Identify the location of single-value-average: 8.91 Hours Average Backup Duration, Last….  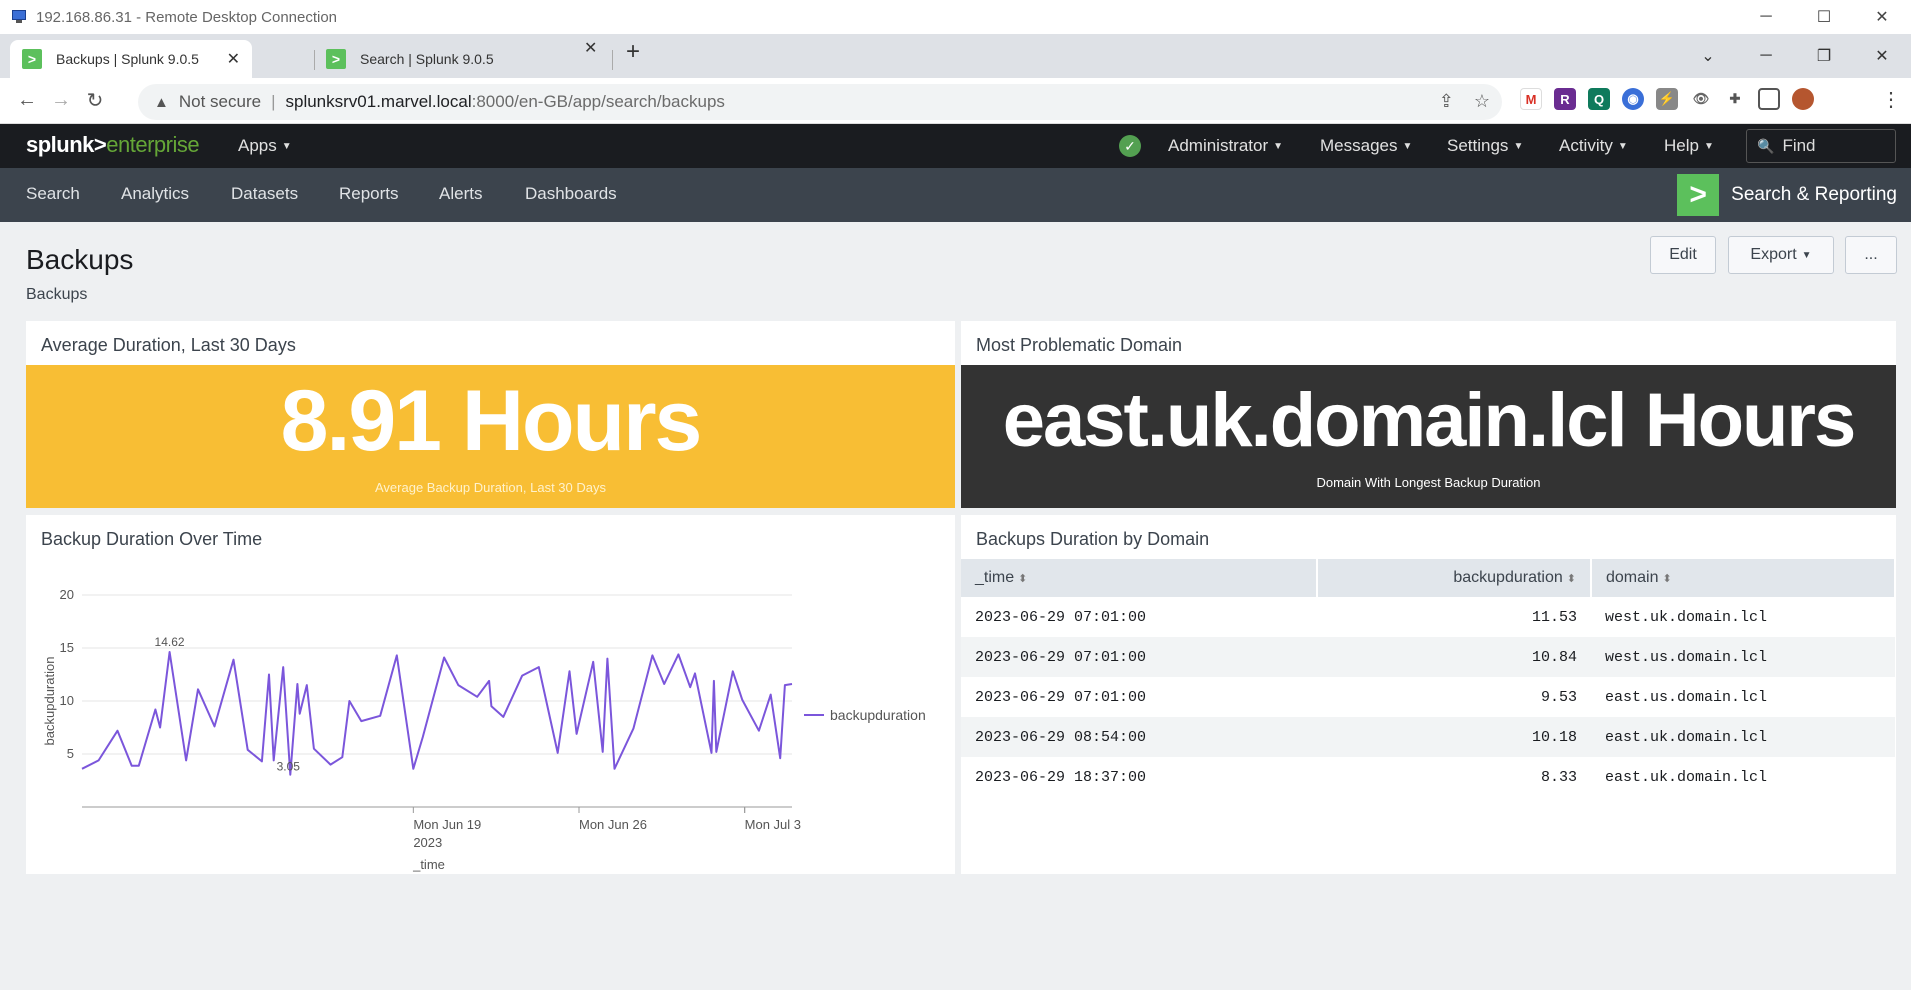
(490, 436).